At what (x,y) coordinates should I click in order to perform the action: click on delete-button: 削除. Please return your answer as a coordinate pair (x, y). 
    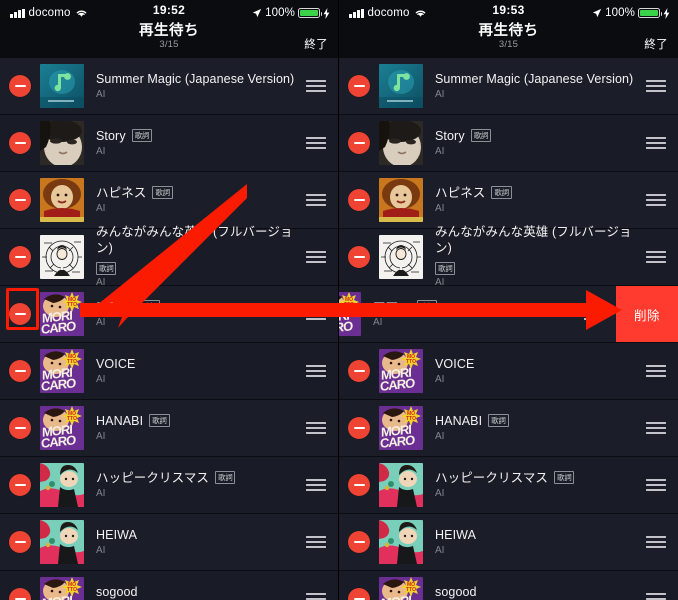
    Looking at the image, I should click on (647, 314).